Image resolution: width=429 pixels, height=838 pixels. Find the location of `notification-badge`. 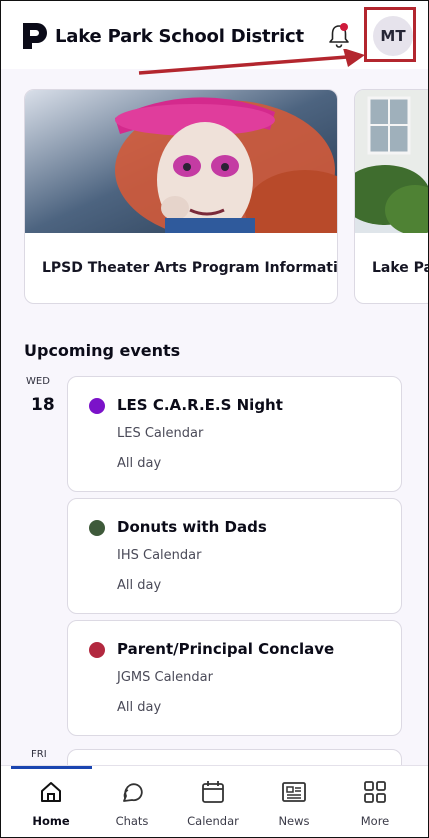

notification-badge is located at coordinates (344, 27).